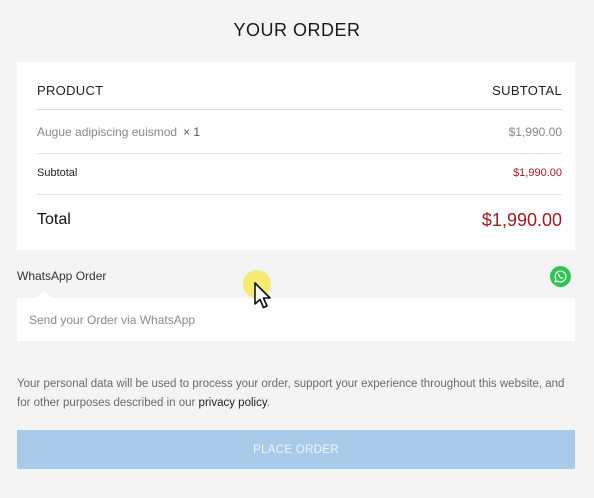  Describe the element at coordinates (560, 276) in the screenshot. I see `whatsapp-icon` at that location.